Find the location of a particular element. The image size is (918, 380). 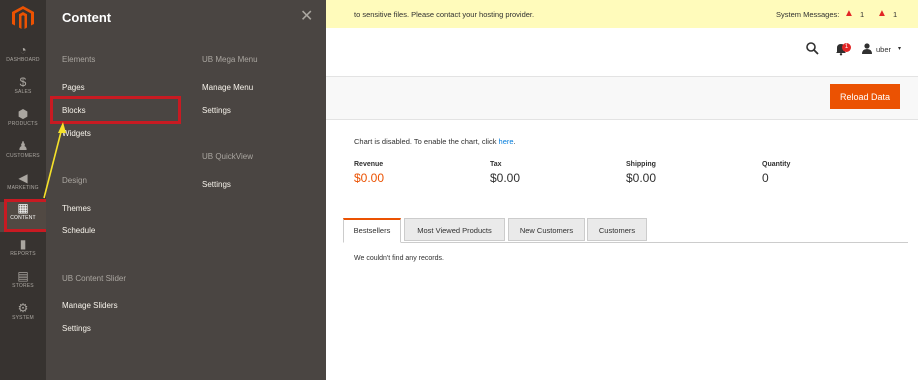

menu-link-manage-sliders: Manage Sliders is located at coordinates (90, 305).